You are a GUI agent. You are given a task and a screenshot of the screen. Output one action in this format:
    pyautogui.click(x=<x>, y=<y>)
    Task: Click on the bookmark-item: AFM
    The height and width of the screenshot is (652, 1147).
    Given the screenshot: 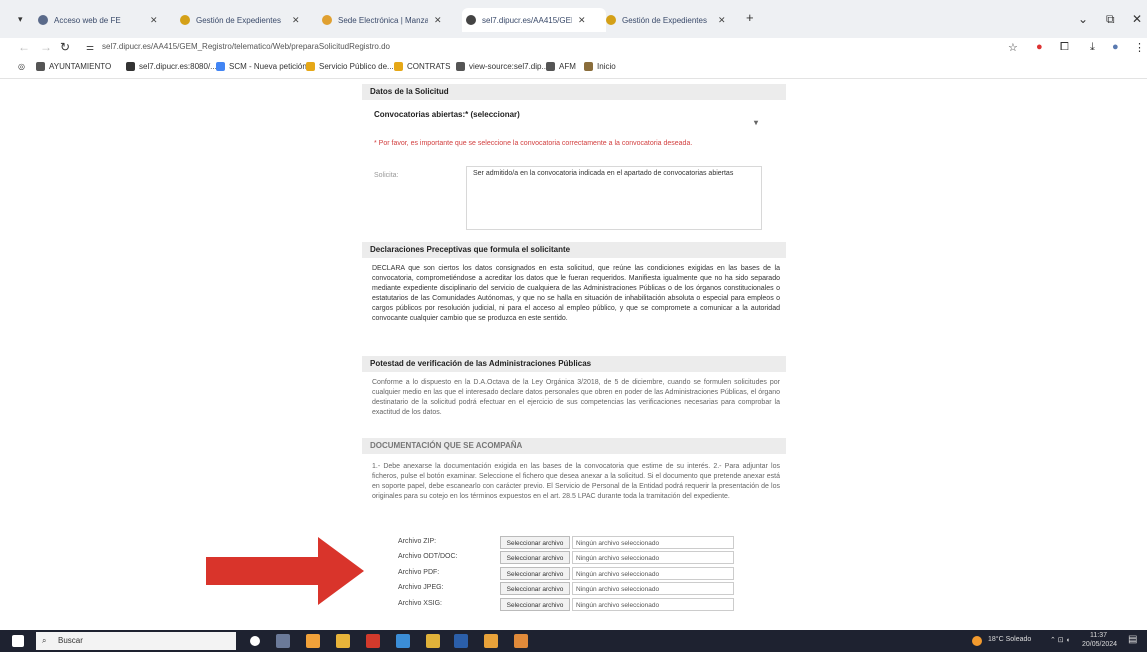 What is the action you would take?
    pyautogui.click(x=561, y=66)
    